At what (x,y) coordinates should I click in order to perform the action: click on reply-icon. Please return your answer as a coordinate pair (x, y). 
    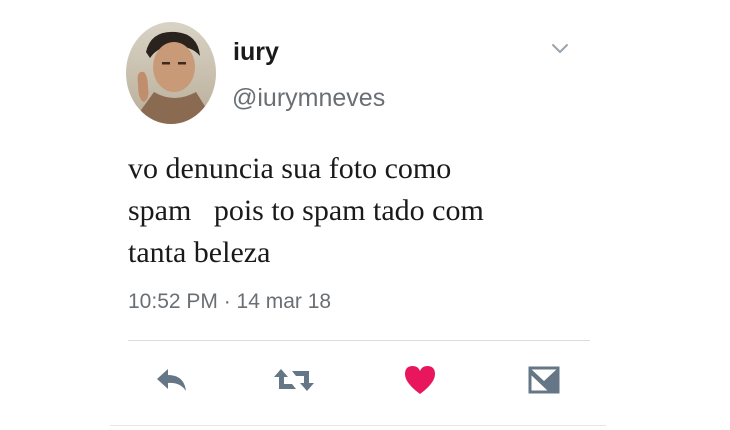
    Looking at the image, I should click on (171, 380).